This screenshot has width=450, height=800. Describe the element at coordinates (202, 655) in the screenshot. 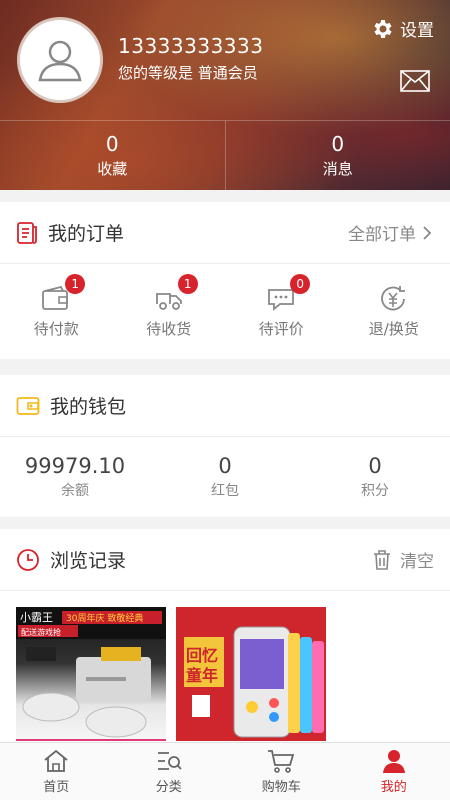

I see `svg-text: 回忆` at that location.